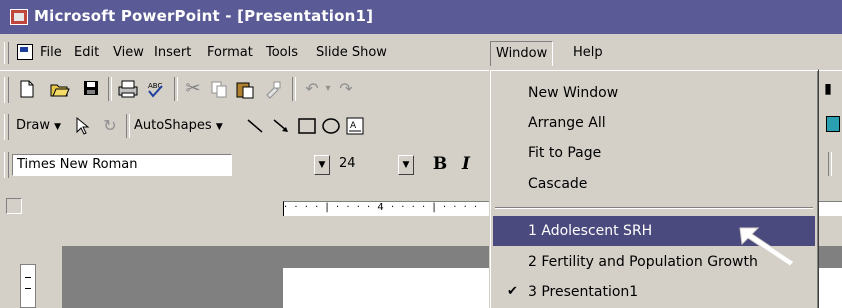 Image resolution: width=842 pixels, height=308 pixels. I want to click on draw-menu-button: Draw ▼, so click(38, 126).